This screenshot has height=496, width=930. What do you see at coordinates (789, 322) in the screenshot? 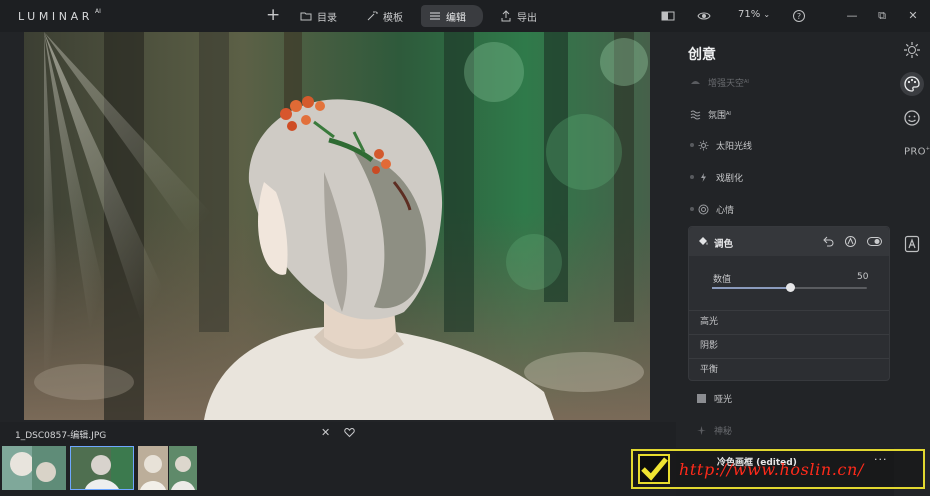
I see `toning-highlights-row: 高光` at bounding box center [789, 322].